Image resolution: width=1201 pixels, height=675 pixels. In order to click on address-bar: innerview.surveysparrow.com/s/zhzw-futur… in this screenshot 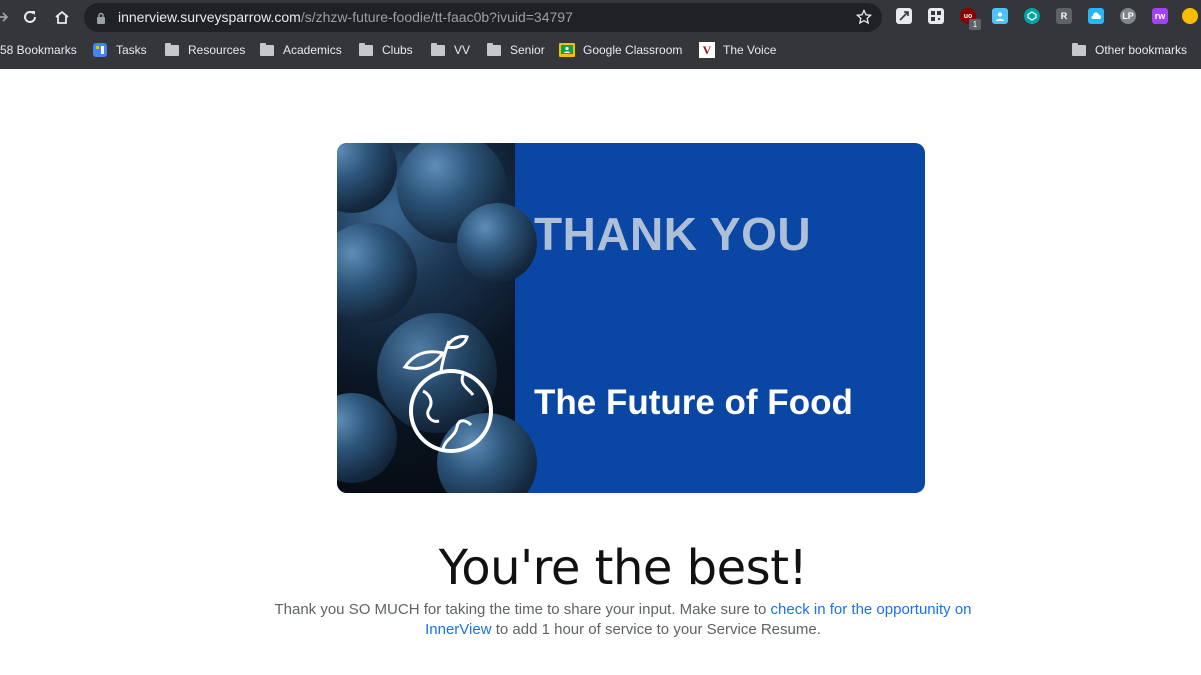, I will do `click(483, 17)`.